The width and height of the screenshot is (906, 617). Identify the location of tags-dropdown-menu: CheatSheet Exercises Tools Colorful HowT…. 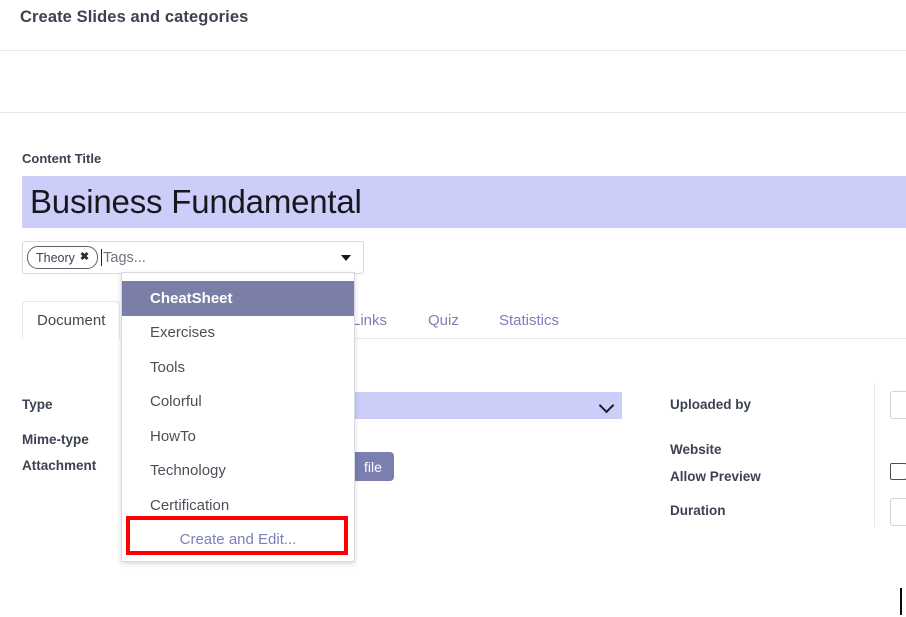
(238, 417).